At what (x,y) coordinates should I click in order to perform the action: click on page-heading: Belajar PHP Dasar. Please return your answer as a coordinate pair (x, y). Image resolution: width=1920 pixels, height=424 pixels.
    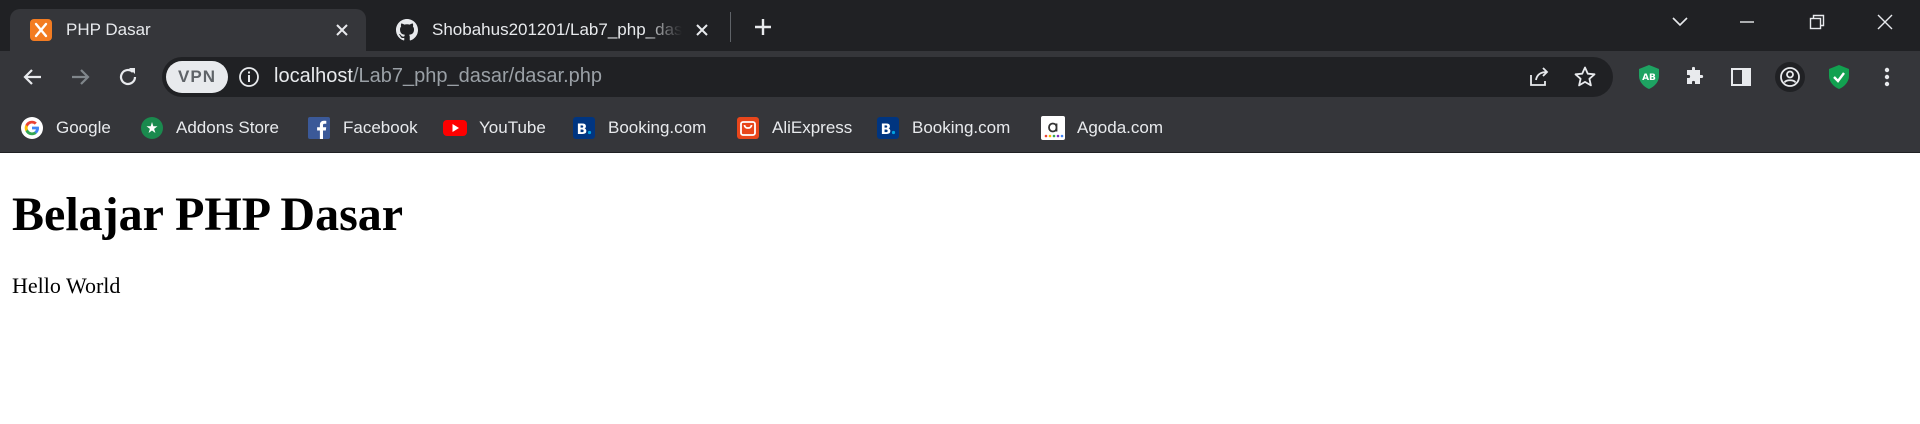
    Looking at the image, I should click on (208, 214).